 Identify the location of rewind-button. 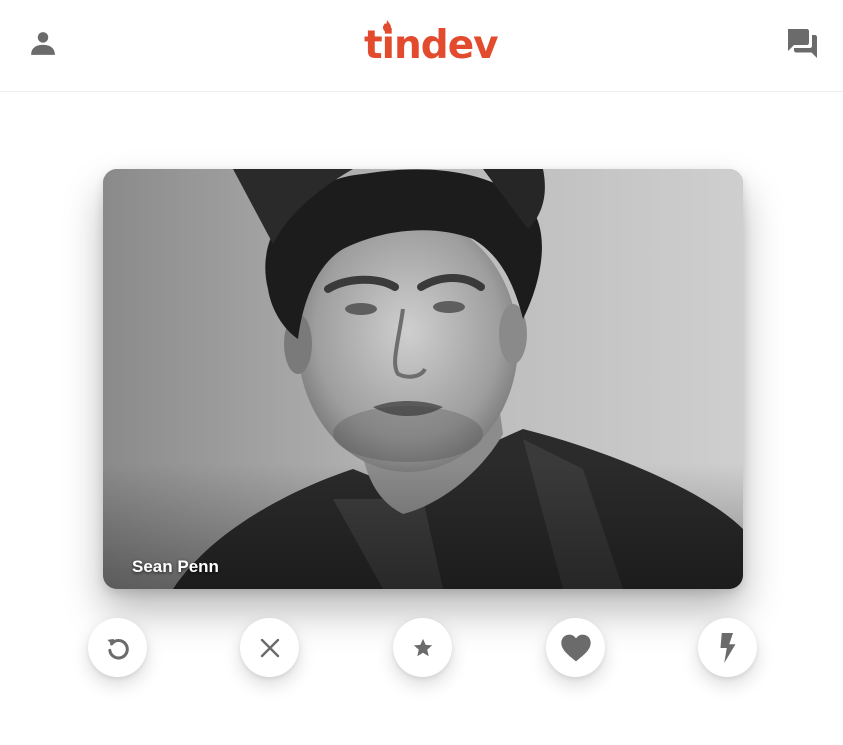
(117, 647).